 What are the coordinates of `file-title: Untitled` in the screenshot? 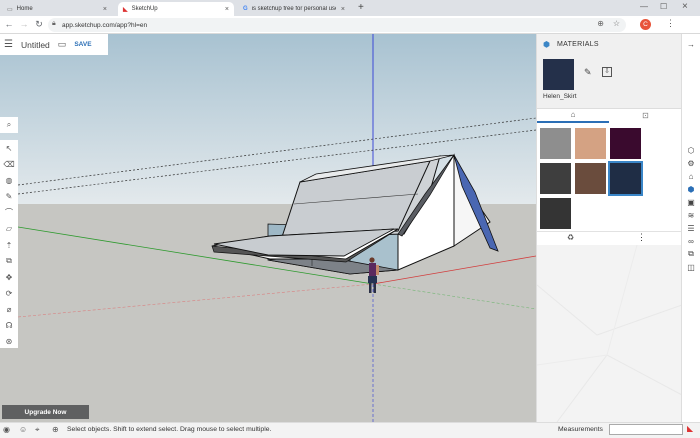 It's located at (35, 45).